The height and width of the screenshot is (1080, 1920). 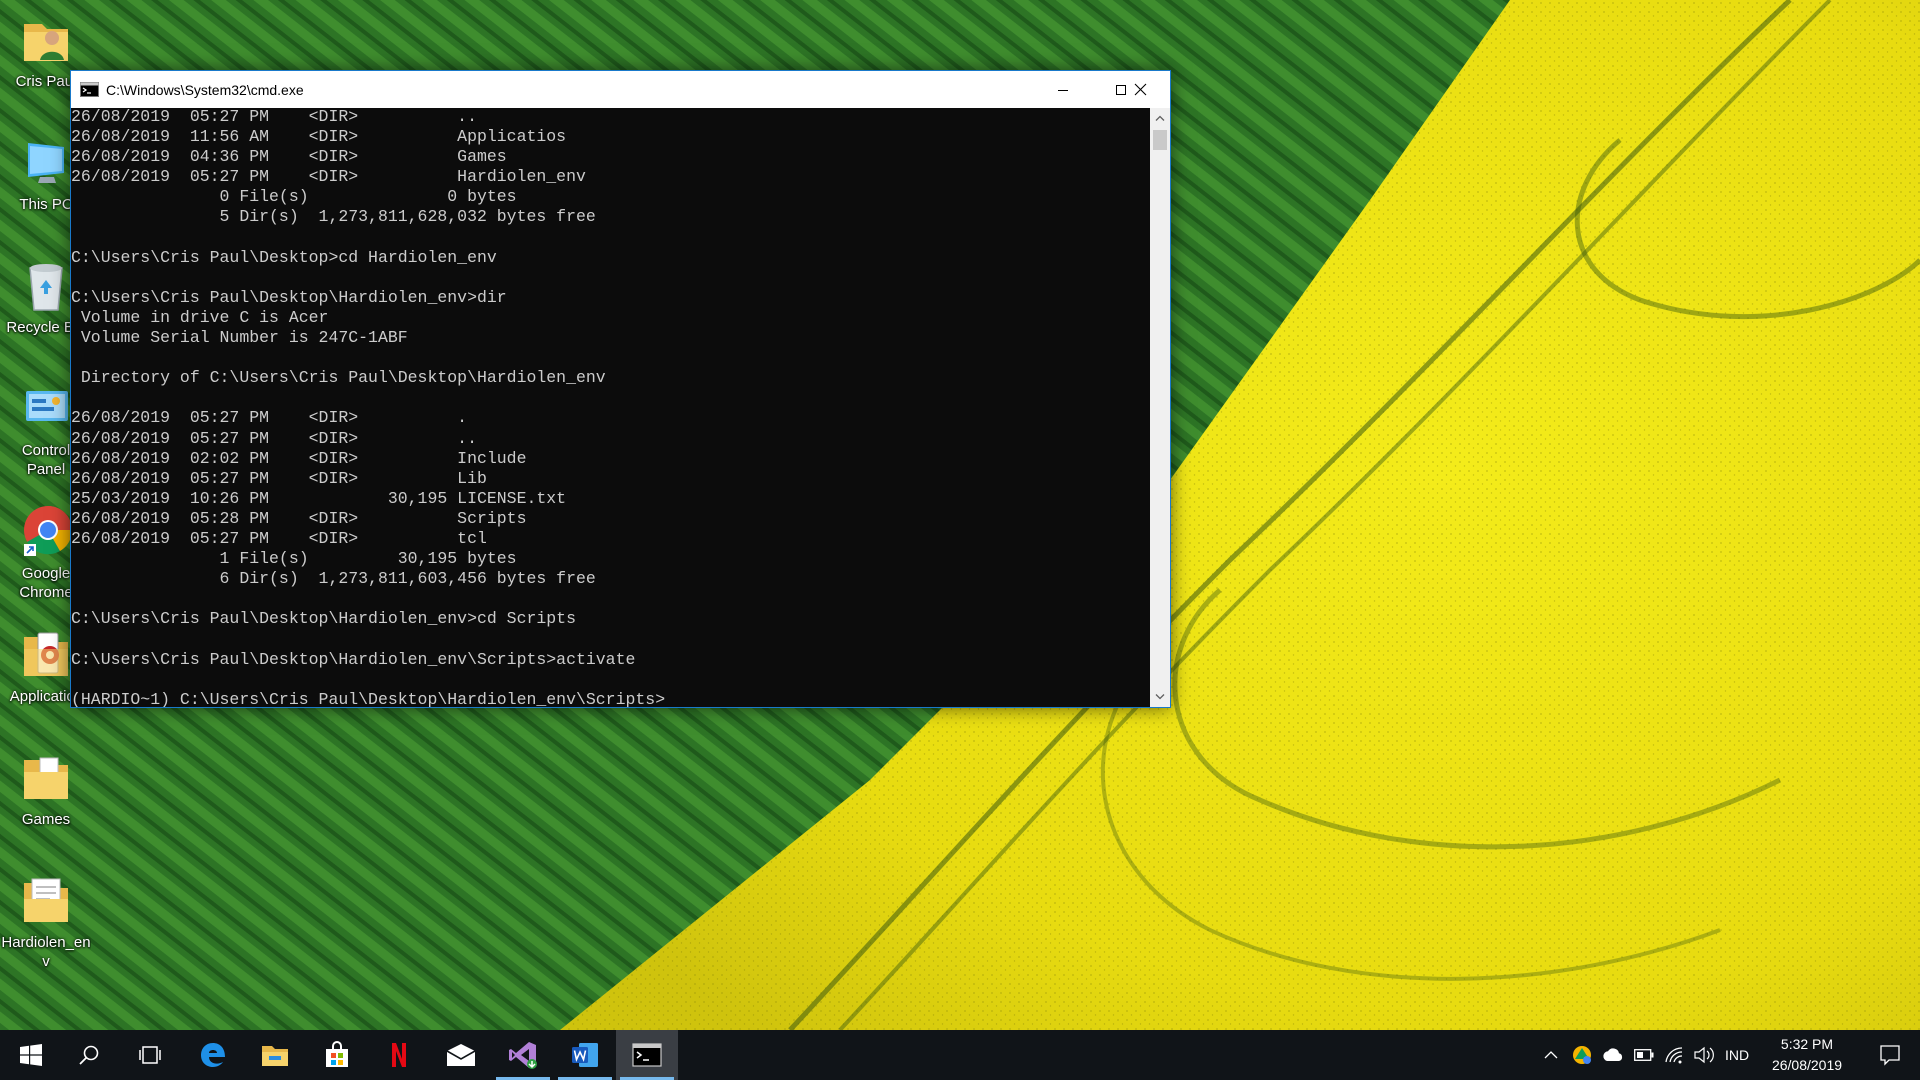 I want to click on console-line: 26/08/2019 05:27 PM <DIR> Hardiolen_env, so click(x=328, y=177).